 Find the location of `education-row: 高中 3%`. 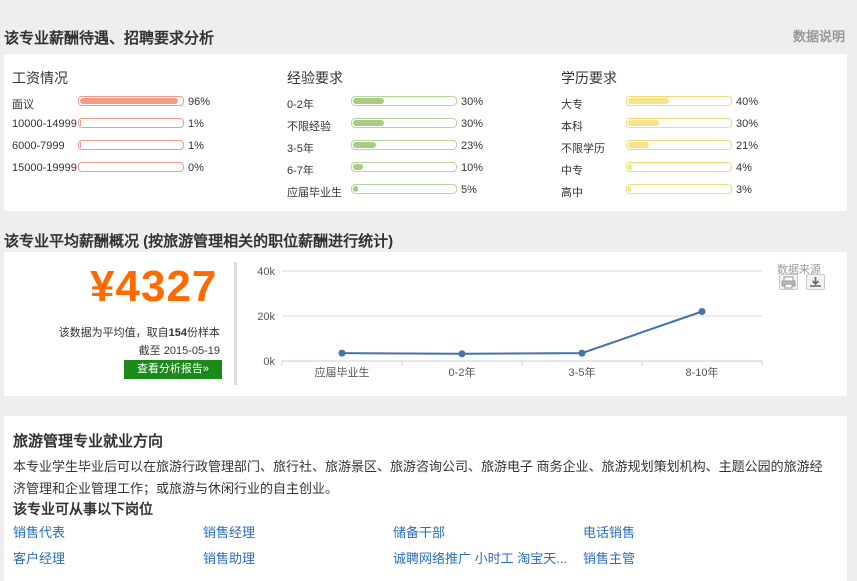

education-row: 高中 3% is located at coordinates (656, 191).